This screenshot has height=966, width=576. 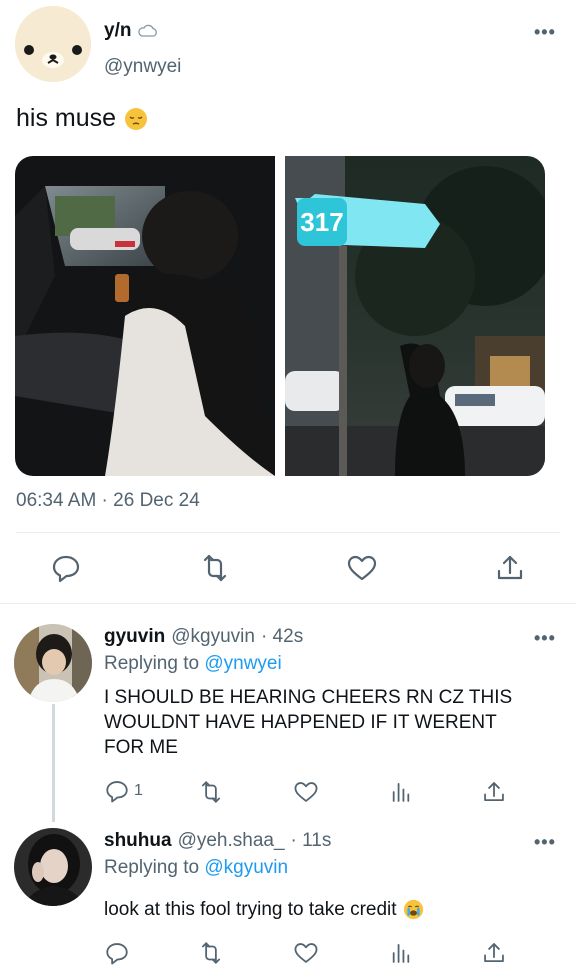 What do you see at coordinates (242, 663) in the screenshot?
I see `replying-to-link: @ynwyei` at bounding box center [242, 663].